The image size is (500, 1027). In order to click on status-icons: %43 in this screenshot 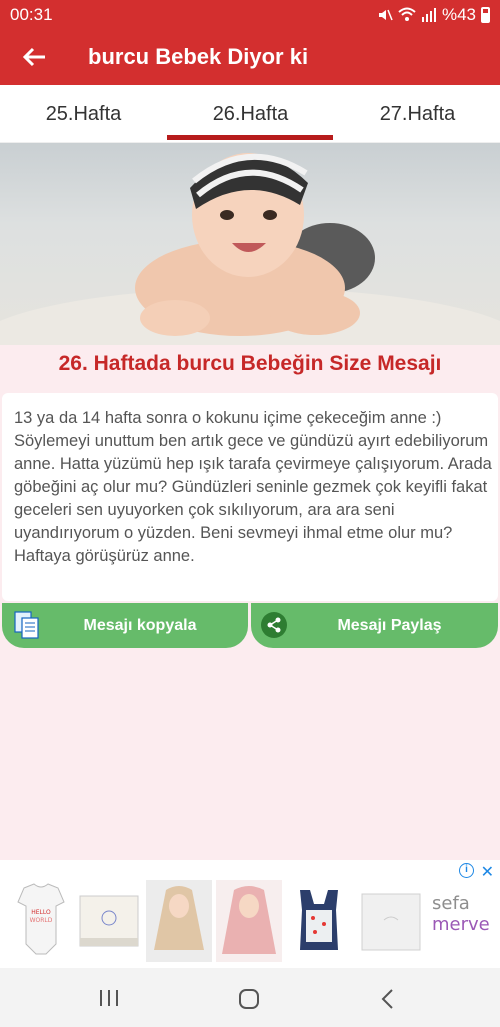, I will do `click(433, 15)`.